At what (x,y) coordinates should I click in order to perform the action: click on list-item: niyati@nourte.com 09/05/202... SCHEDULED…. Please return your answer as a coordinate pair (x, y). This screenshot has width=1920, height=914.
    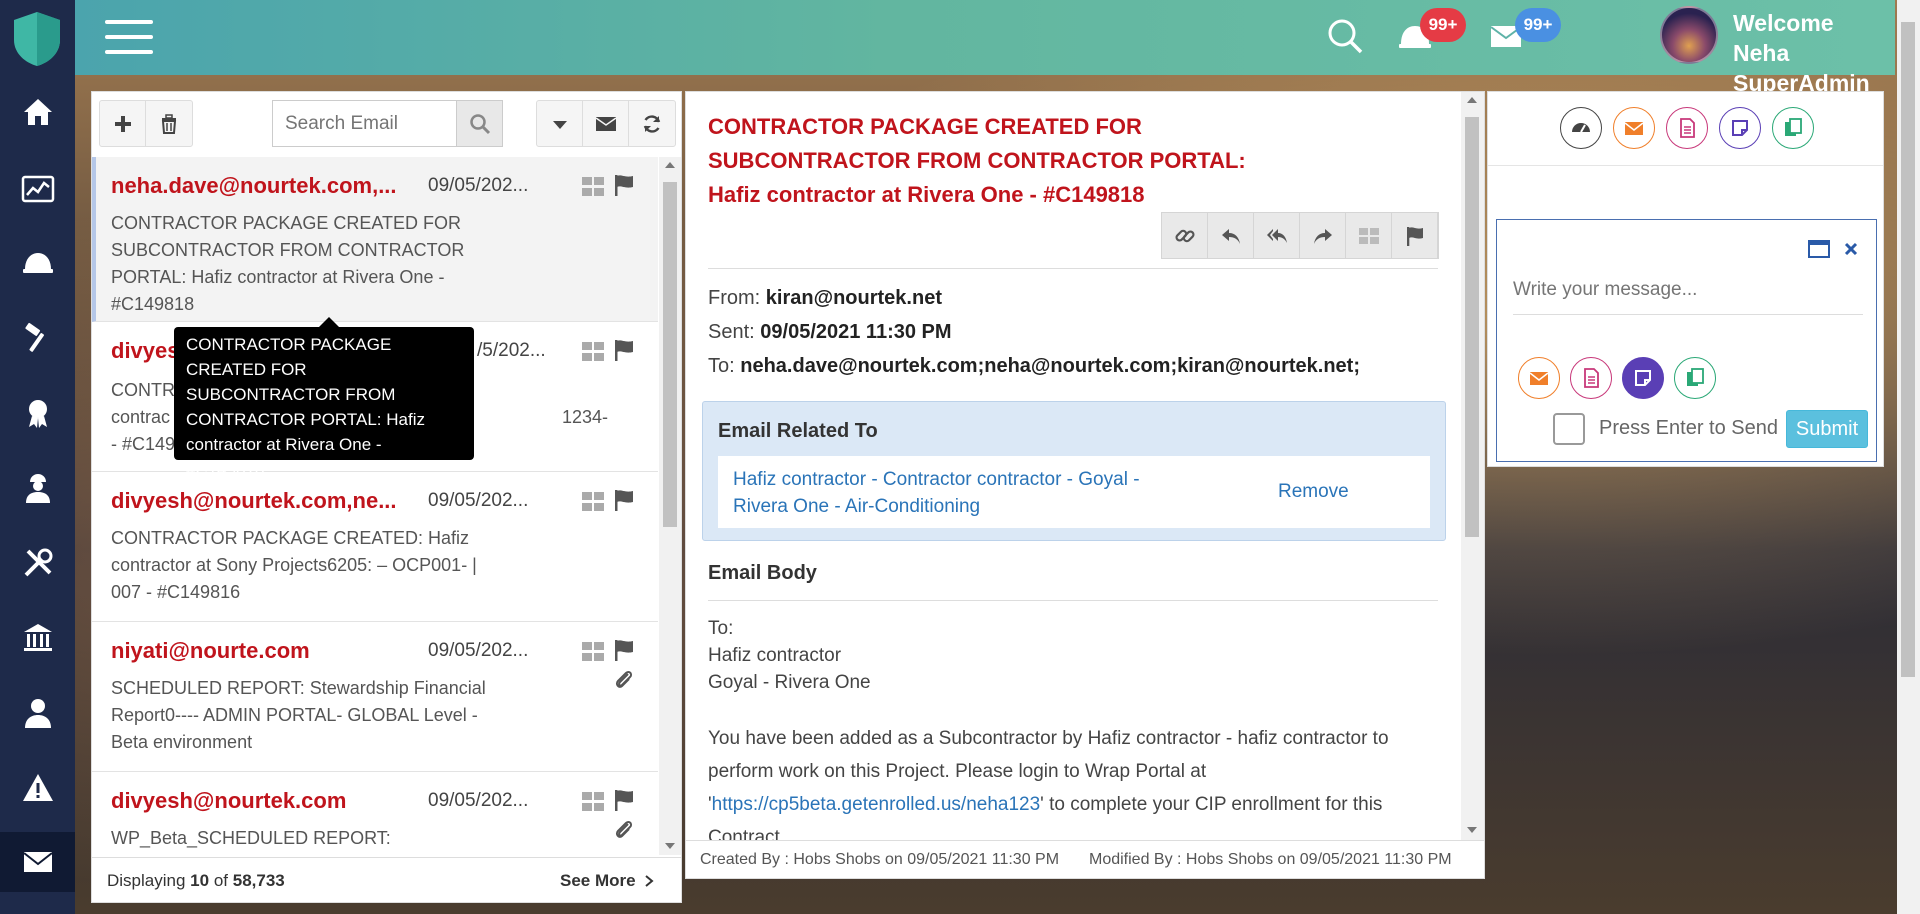
    Looking at the image, I should click on (375, 697).